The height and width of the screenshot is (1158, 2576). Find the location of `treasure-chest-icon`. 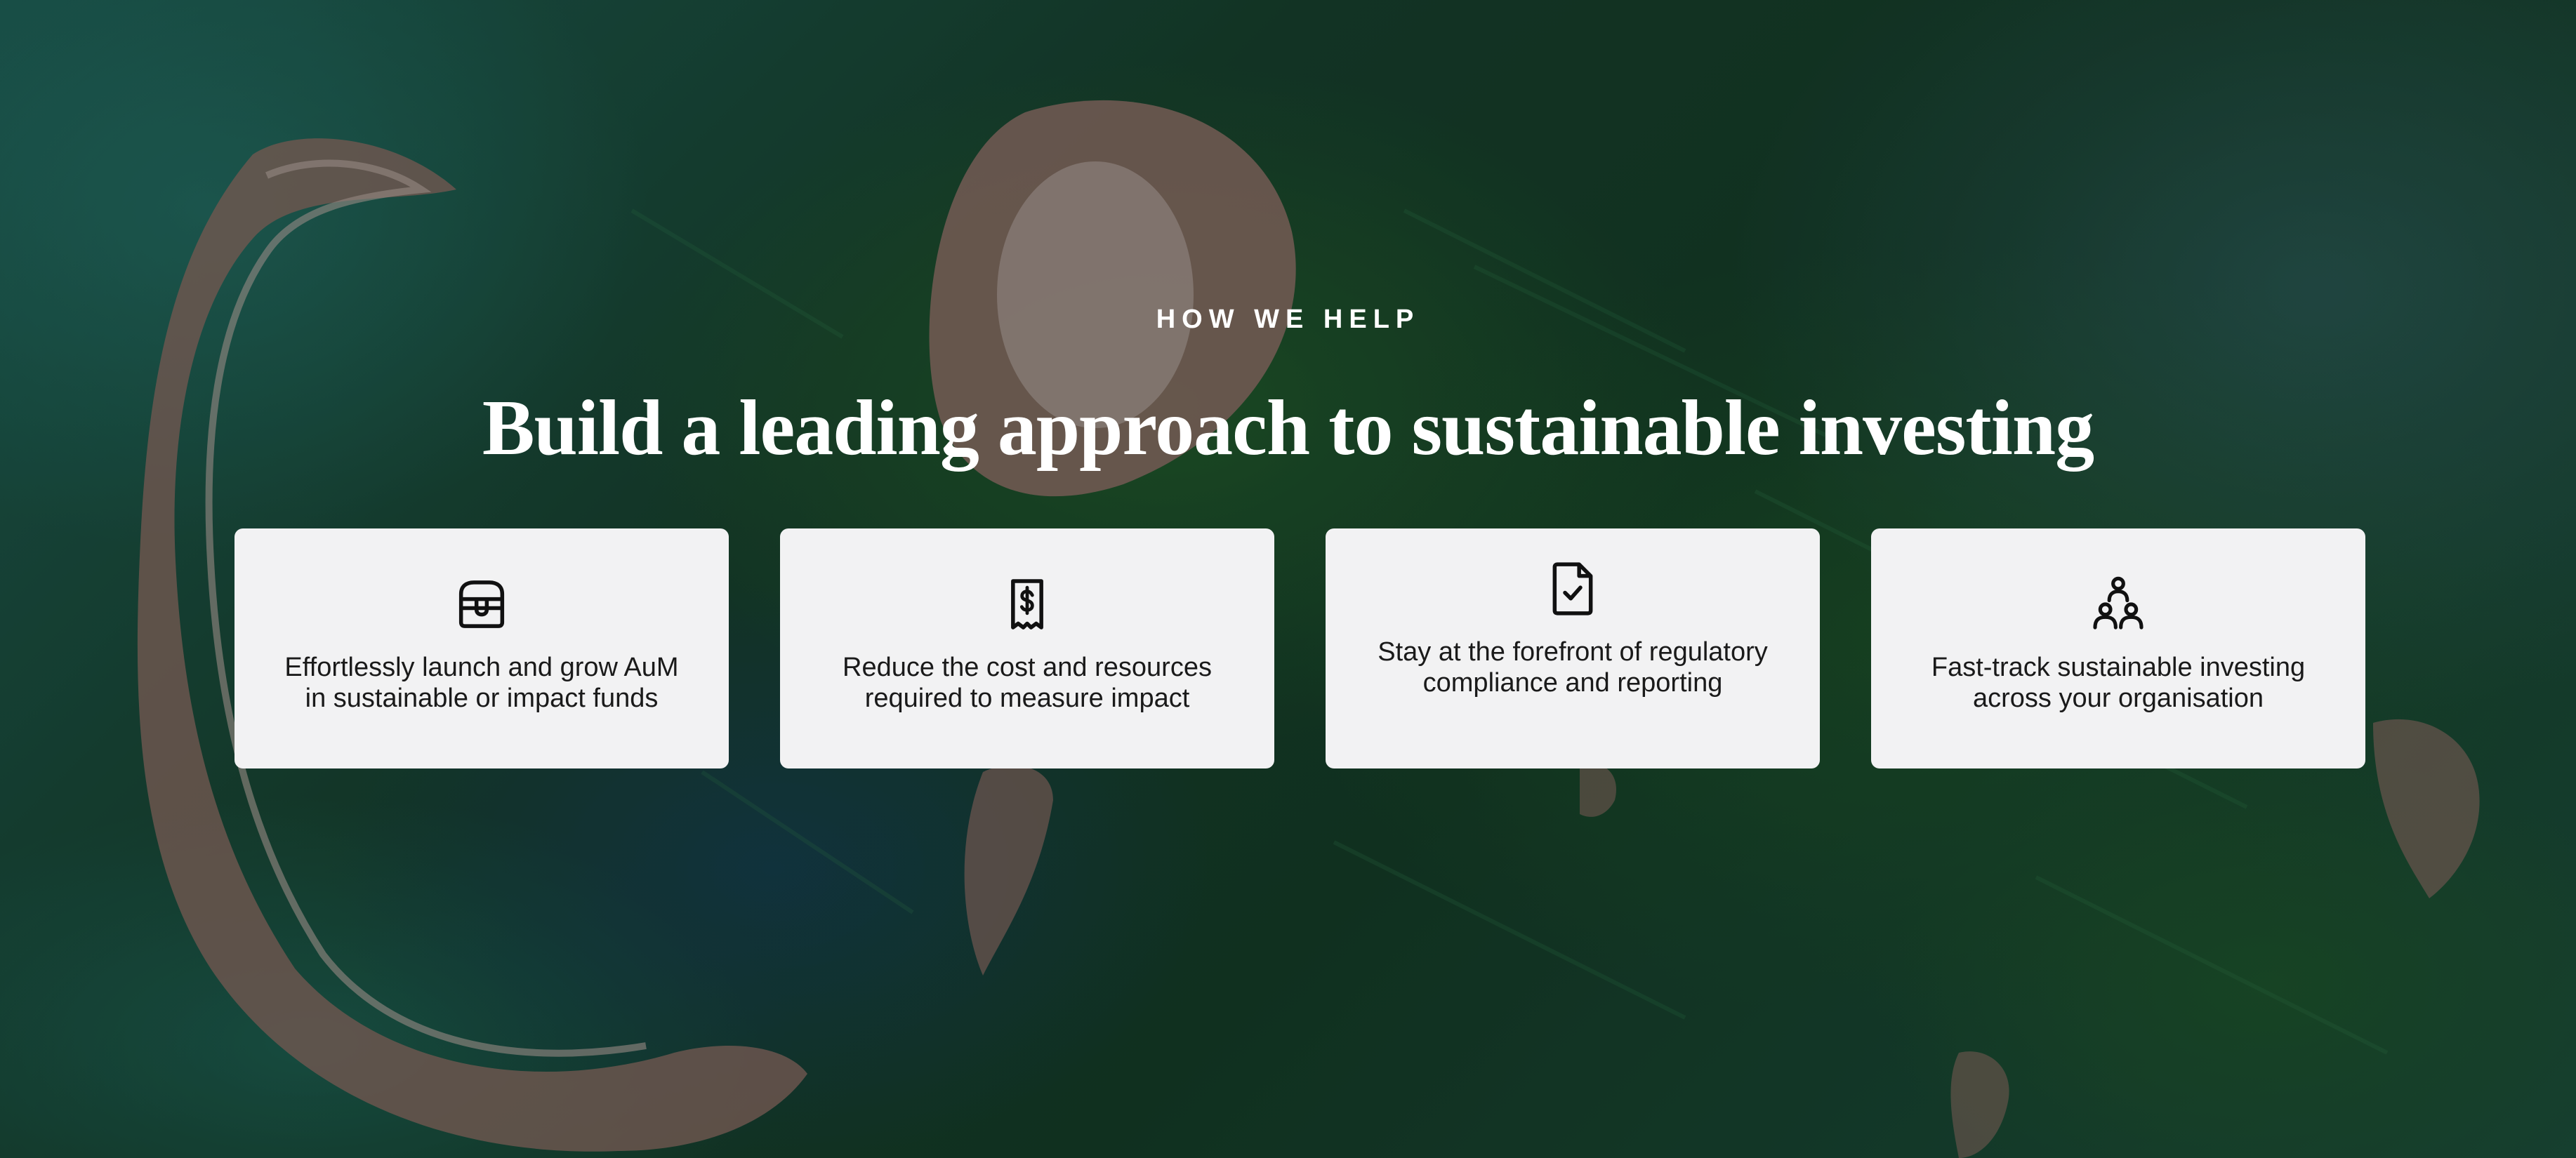

treasure-chest-icon is located at coordinates (481, 604).